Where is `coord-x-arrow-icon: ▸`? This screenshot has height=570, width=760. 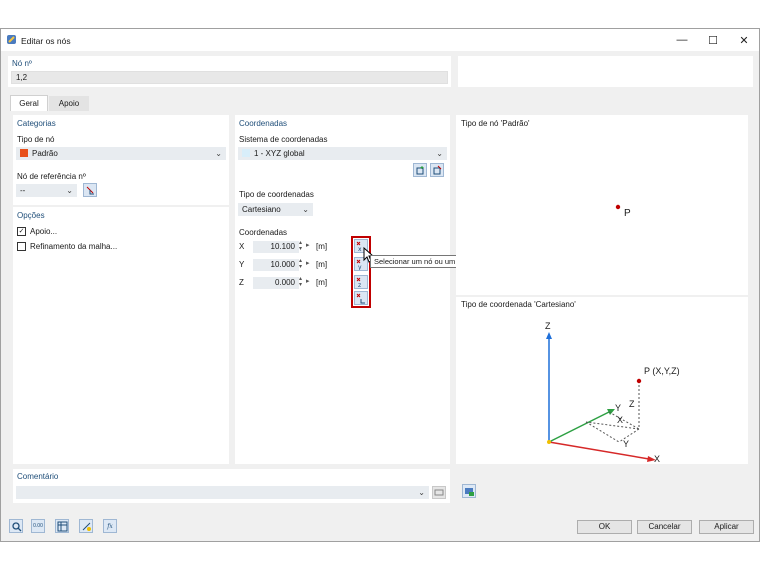 coord-x-arrow-icon: ▸ is located at coordinates (308, 245).